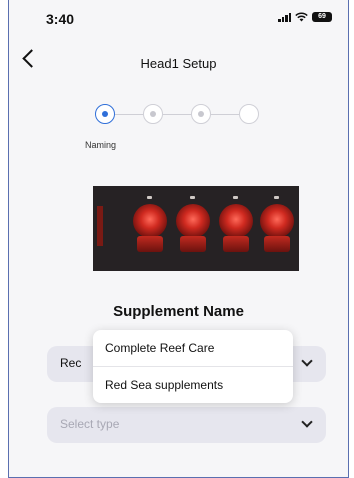  What do you see at coordinates (190, 118) in the screenshot?
I see `progress-stepper` at bounding box center [190, 118].